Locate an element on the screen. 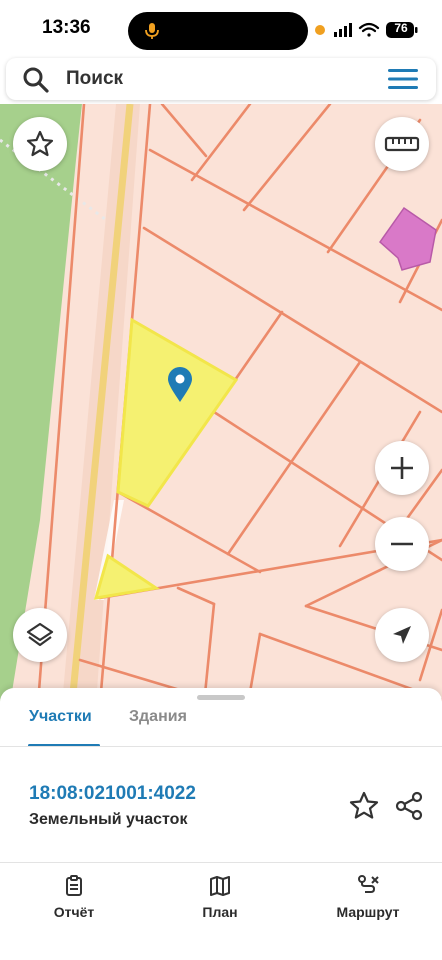  zoom-in-button is located at coordinates (402, 468).